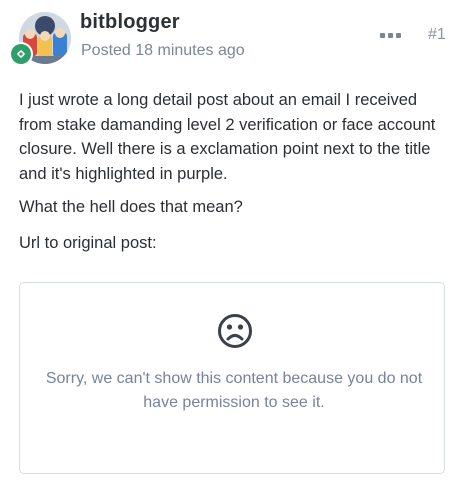  Describe the element at coordinates (235, 331) in the screenshot. I see `sad-face-icon` at that location.